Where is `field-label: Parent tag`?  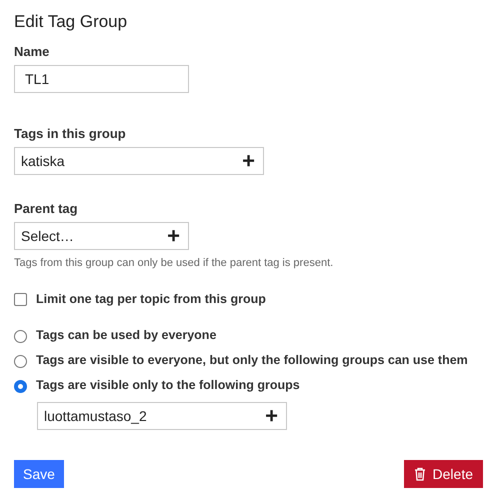 field-label: Parent tag is located at coordinates (46, 208).